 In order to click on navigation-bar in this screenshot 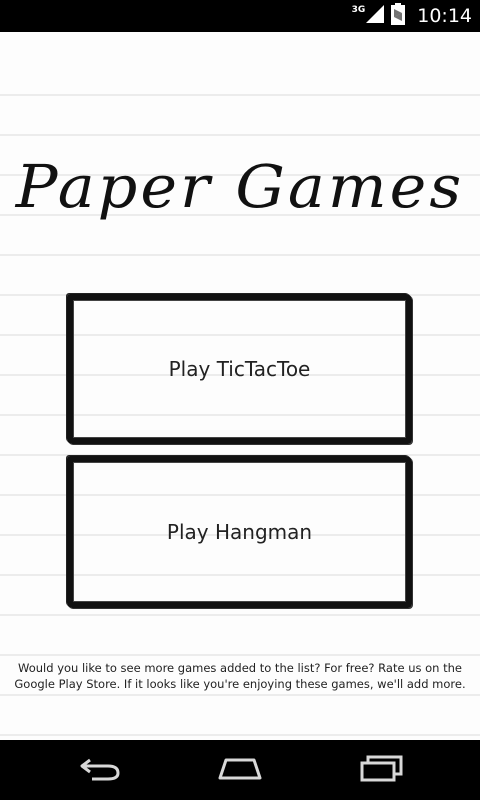, I will do `click(240, 770)`.